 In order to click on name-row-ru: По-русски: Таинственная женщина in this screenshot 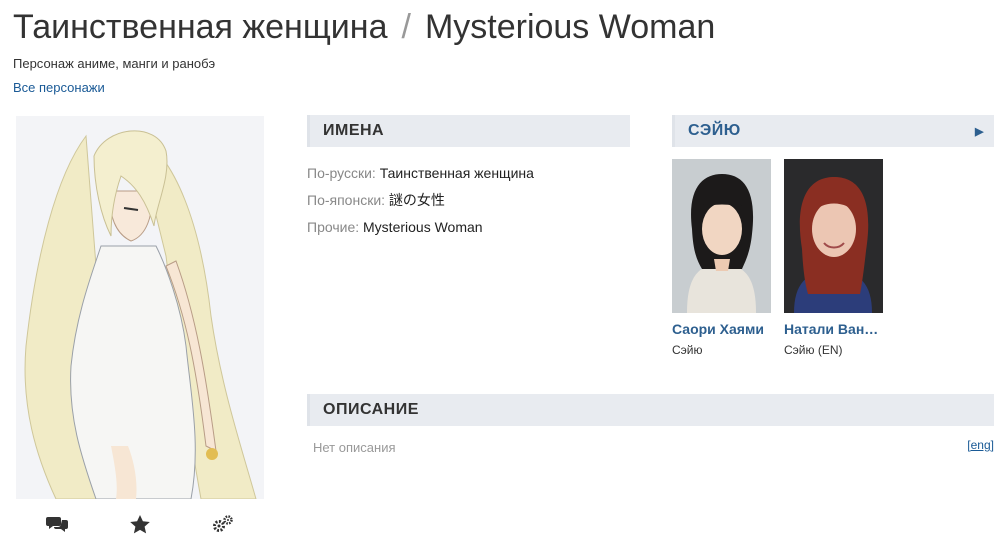, I will do `click(420, 173)`.